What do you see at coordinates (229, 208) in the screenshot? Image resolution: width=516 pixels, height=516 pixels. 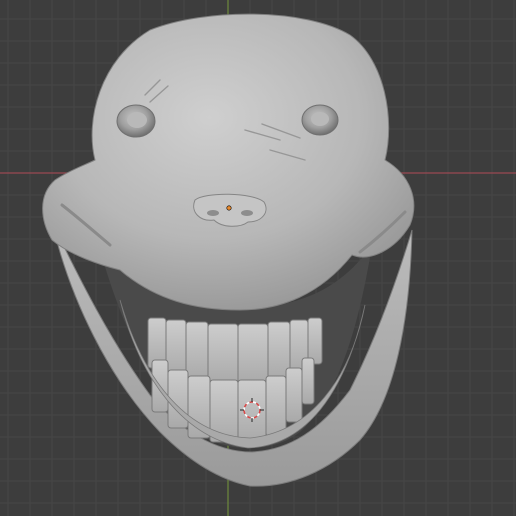 I see `object-origin-marker` at bounding box center [229, 208].